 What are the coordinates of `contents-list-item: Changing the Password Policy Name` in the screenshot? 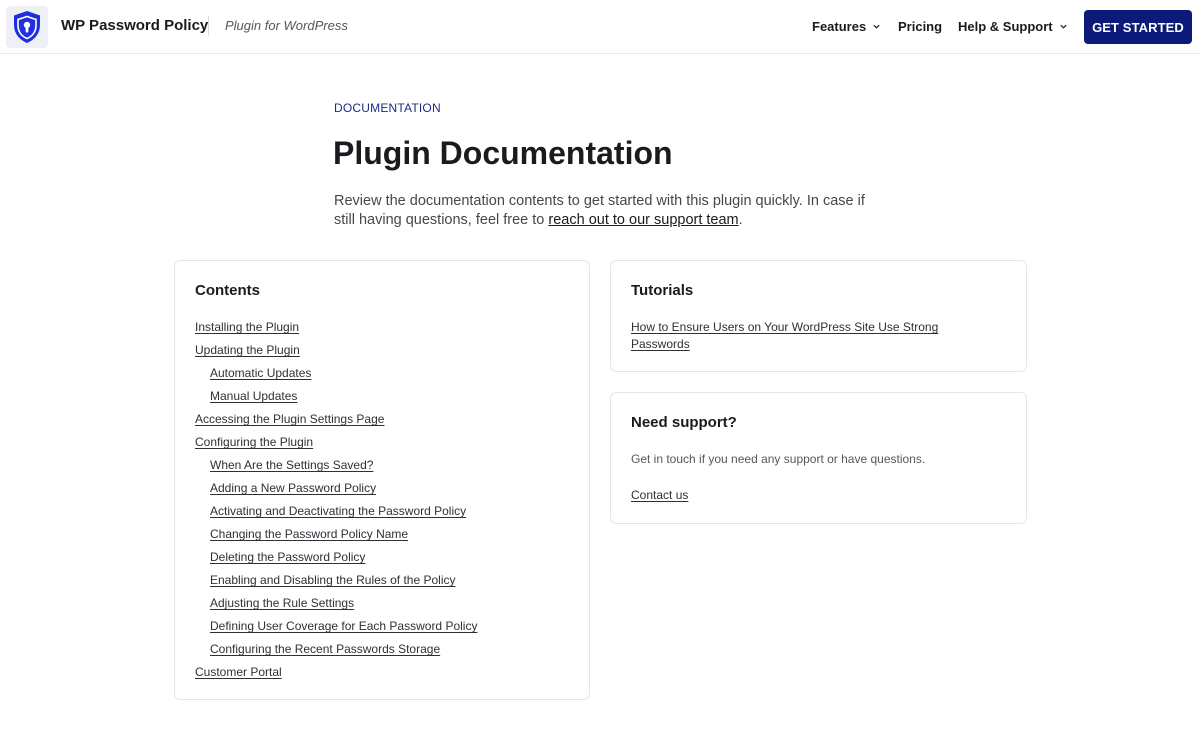 It's located at (336, 537).